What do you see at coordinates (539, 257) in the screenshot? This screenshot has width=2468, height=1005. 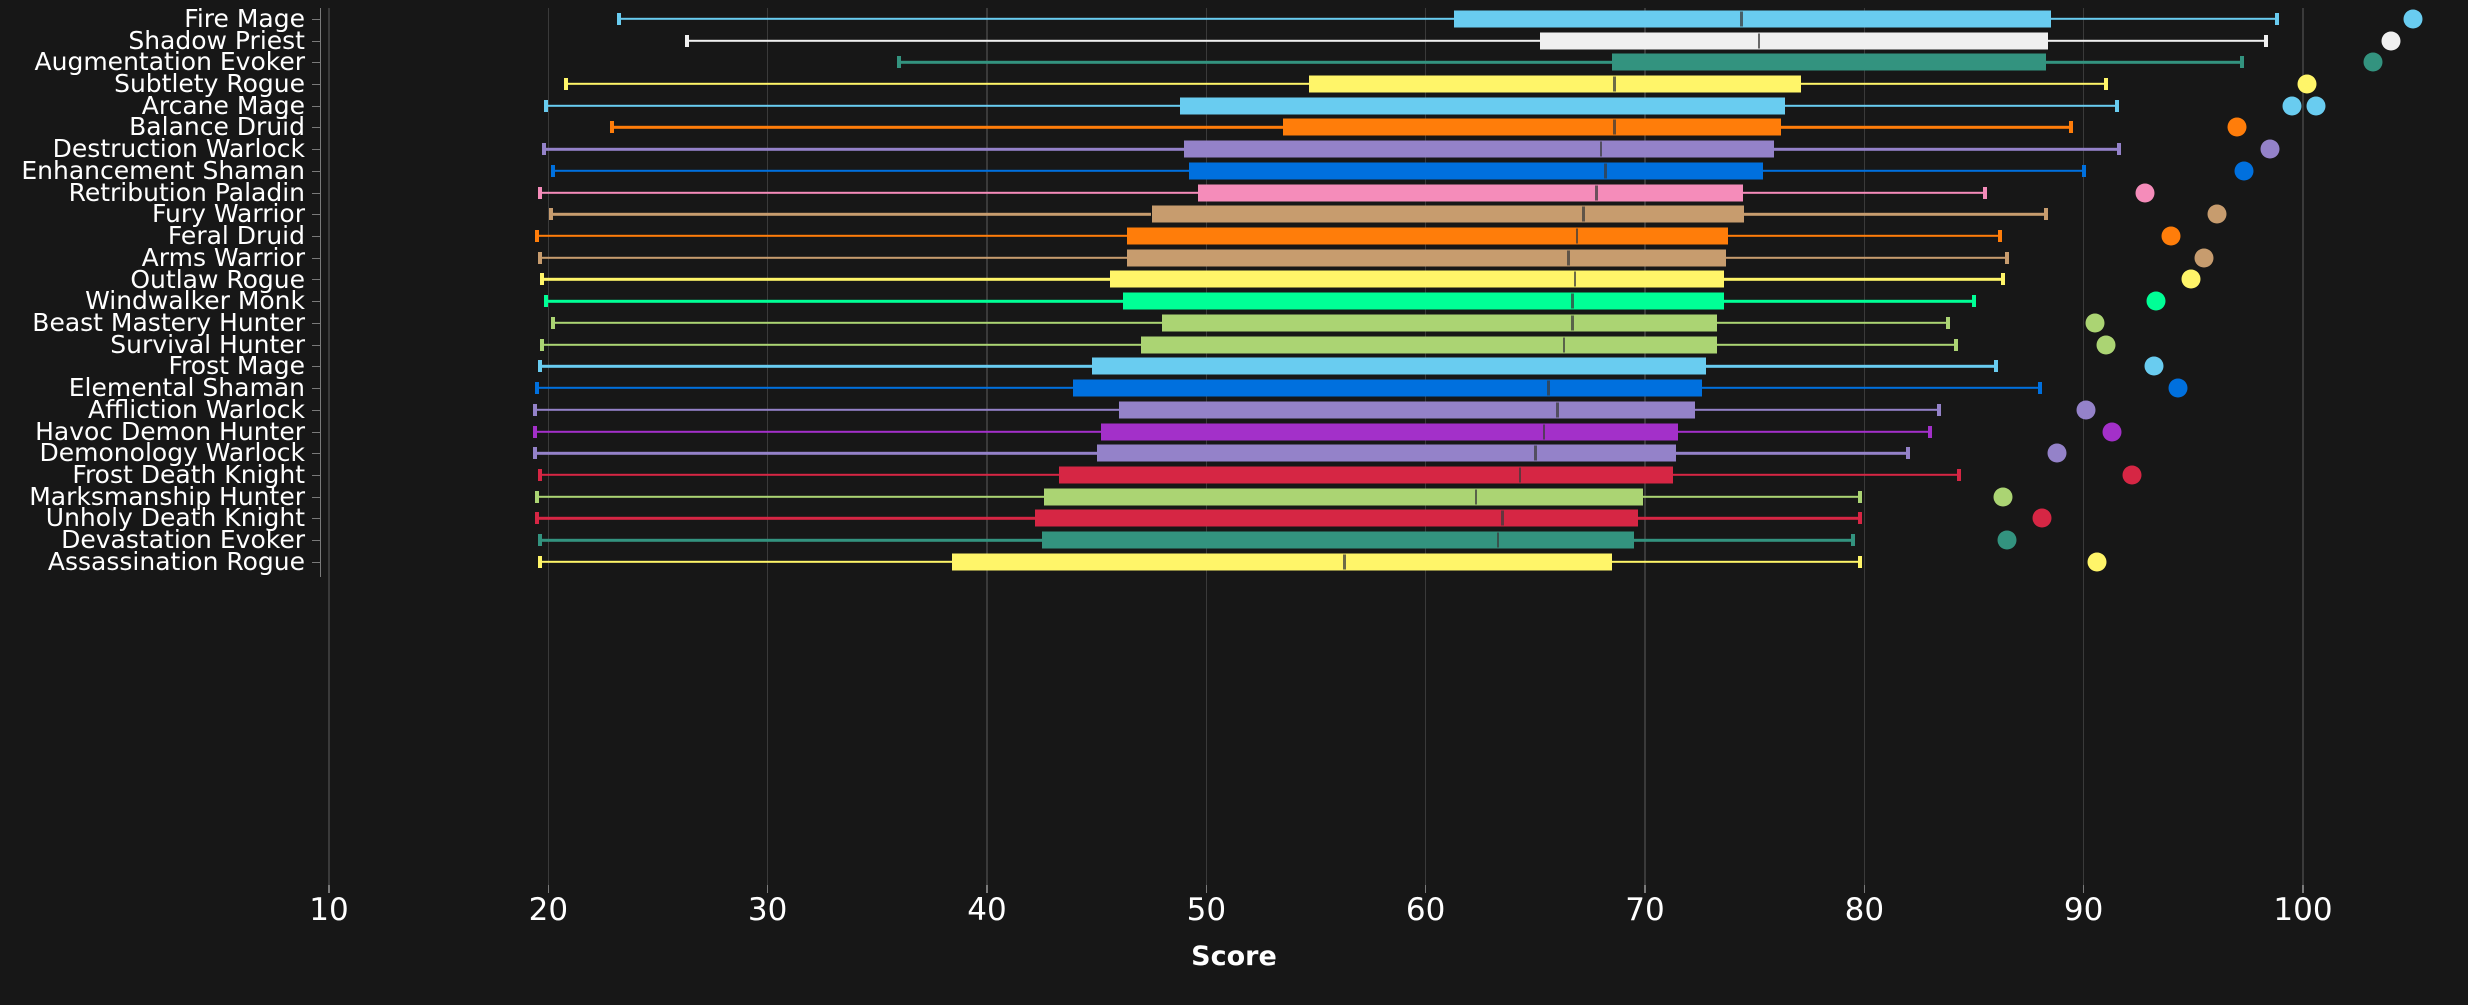 I see `cap-low` at bounding box center [539, 257].